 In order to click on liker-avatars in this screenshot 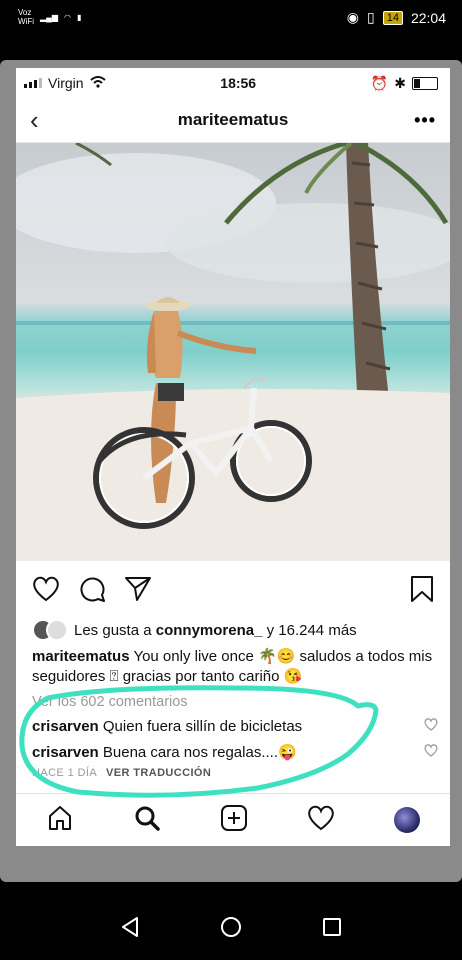, I will do `click(50, 630)`.